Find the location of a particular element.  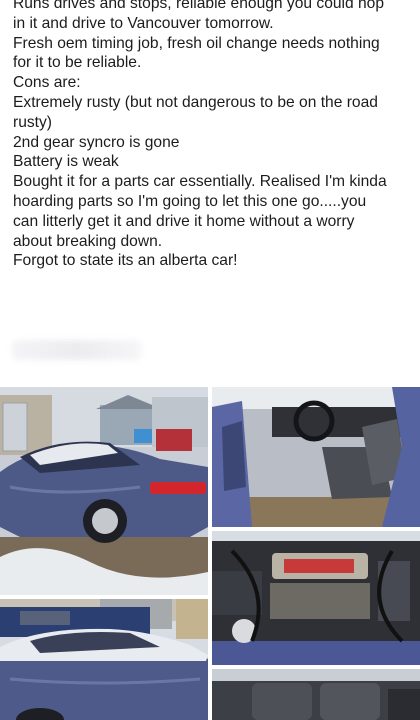

post-paragraph-4: Forgot to state its an alberta car! is located at coordinates (125, 261).